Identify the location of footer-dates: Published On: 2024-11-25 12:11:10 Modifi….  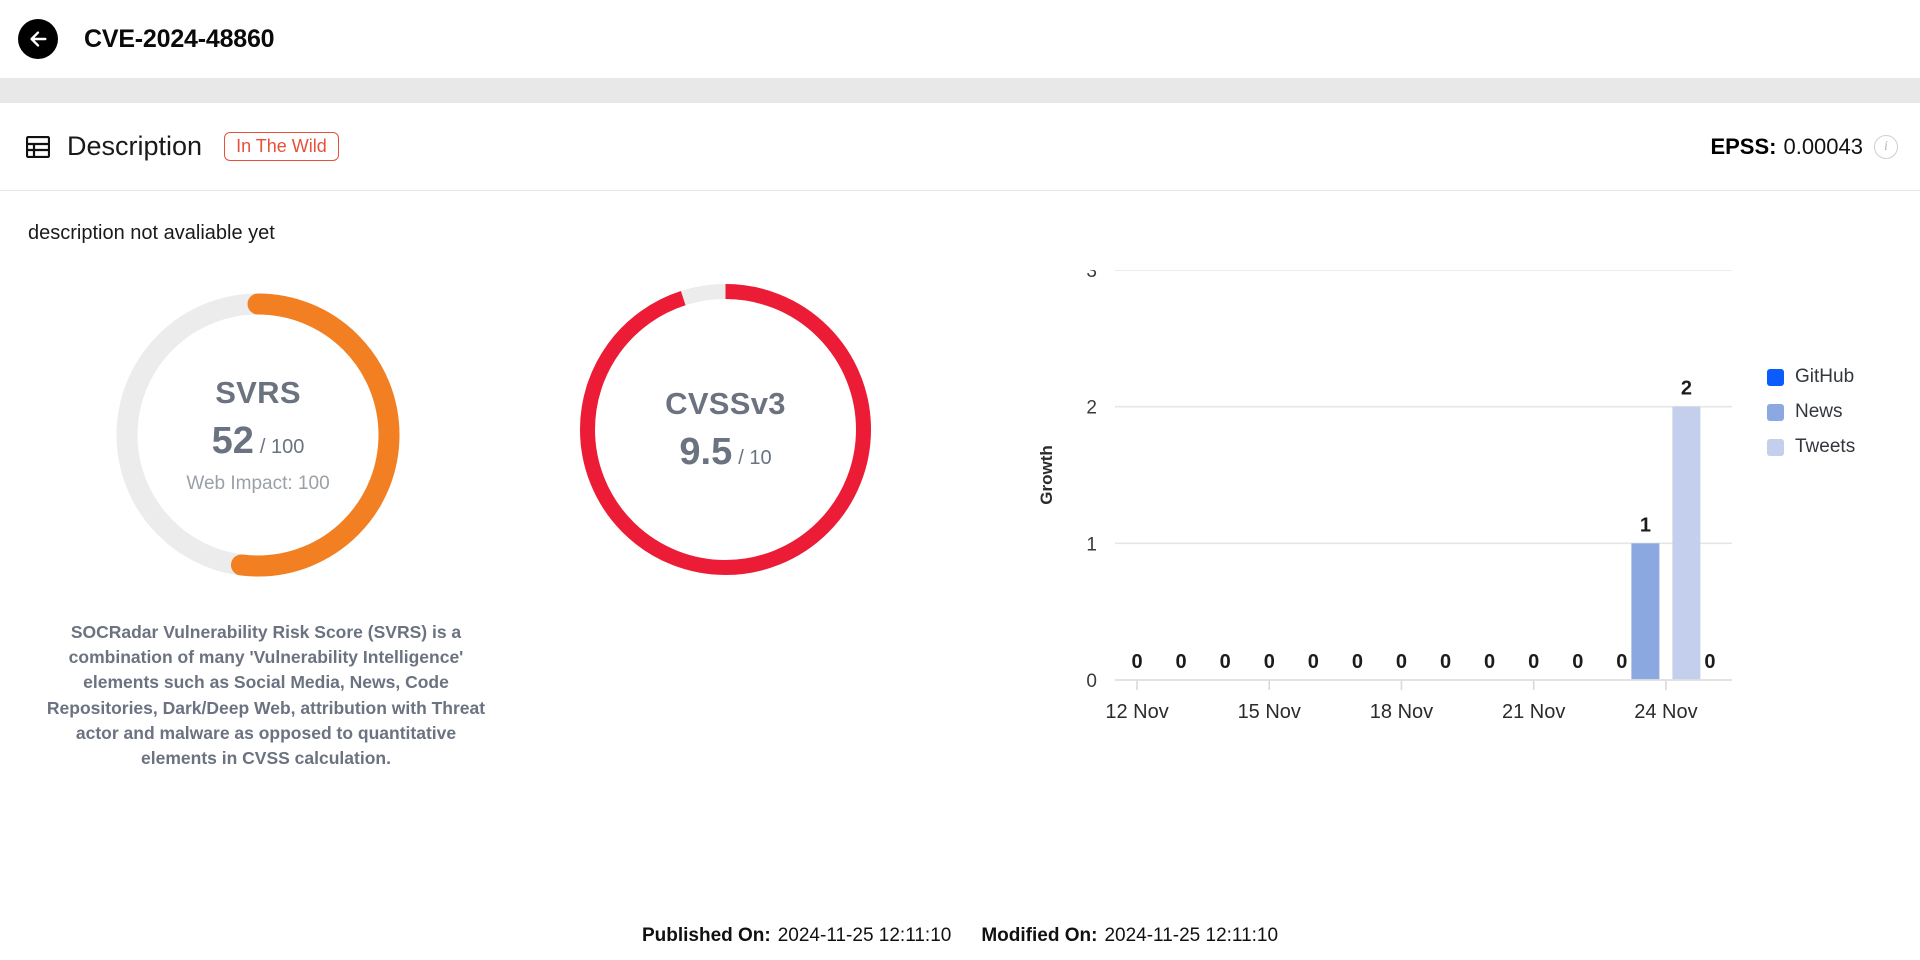
(960, 936).